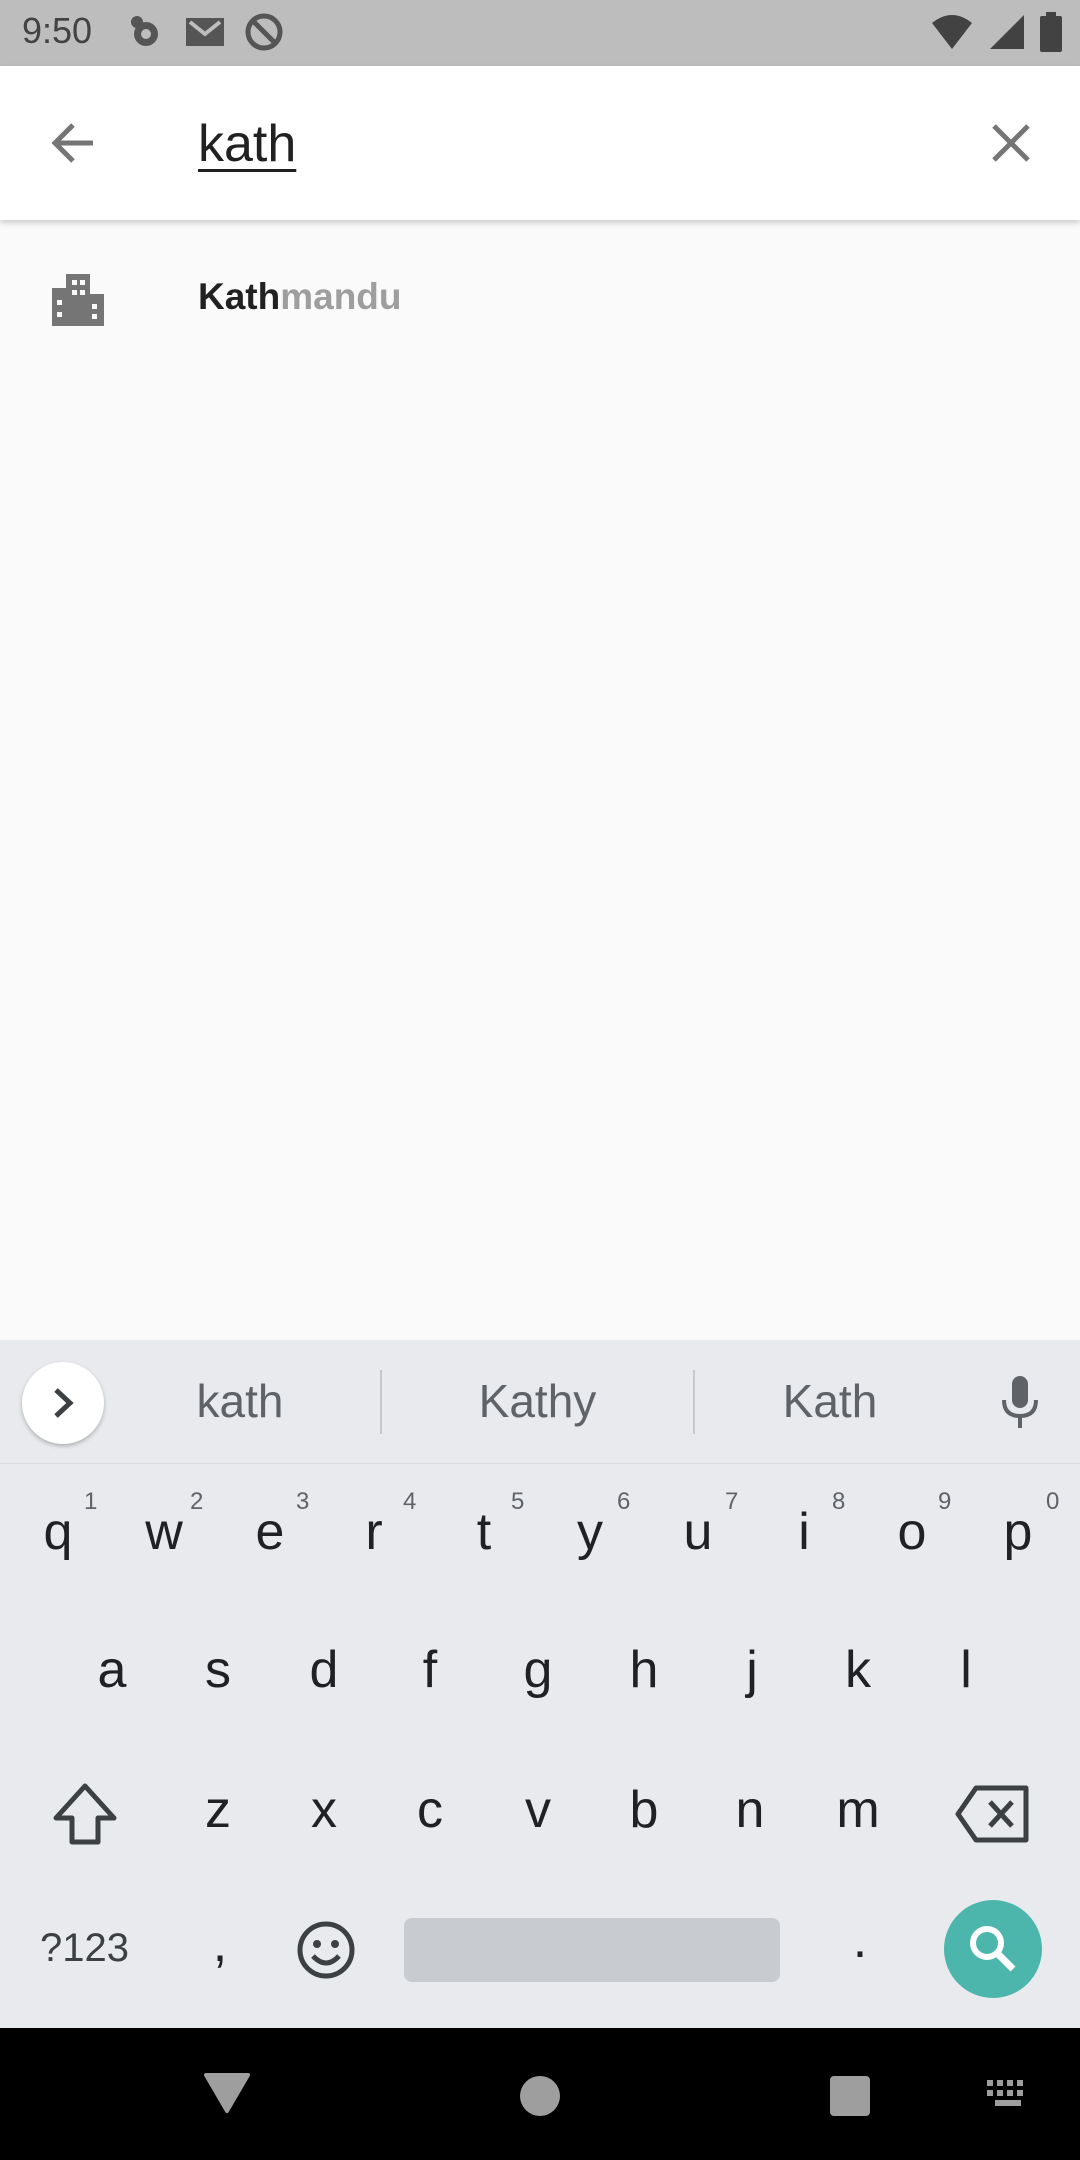 This screenshot has width=1080, height=2160. What do you see at coordinates (324, 1670) in the screenshot?
I see `key-d: d` at bounding box center [324, 1670].